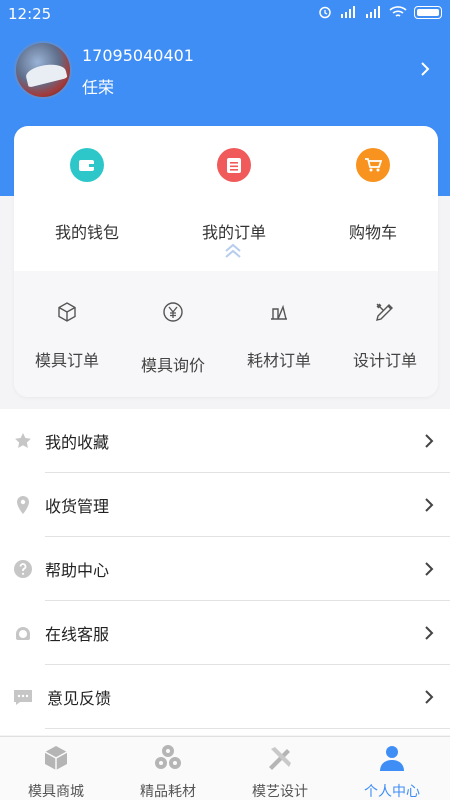 The height and width of the screenshot is (800, 450). What do you see at coordinates (234, 165) in the screenshot?
I see `order-list-icon` at bounding box center [234, 165].